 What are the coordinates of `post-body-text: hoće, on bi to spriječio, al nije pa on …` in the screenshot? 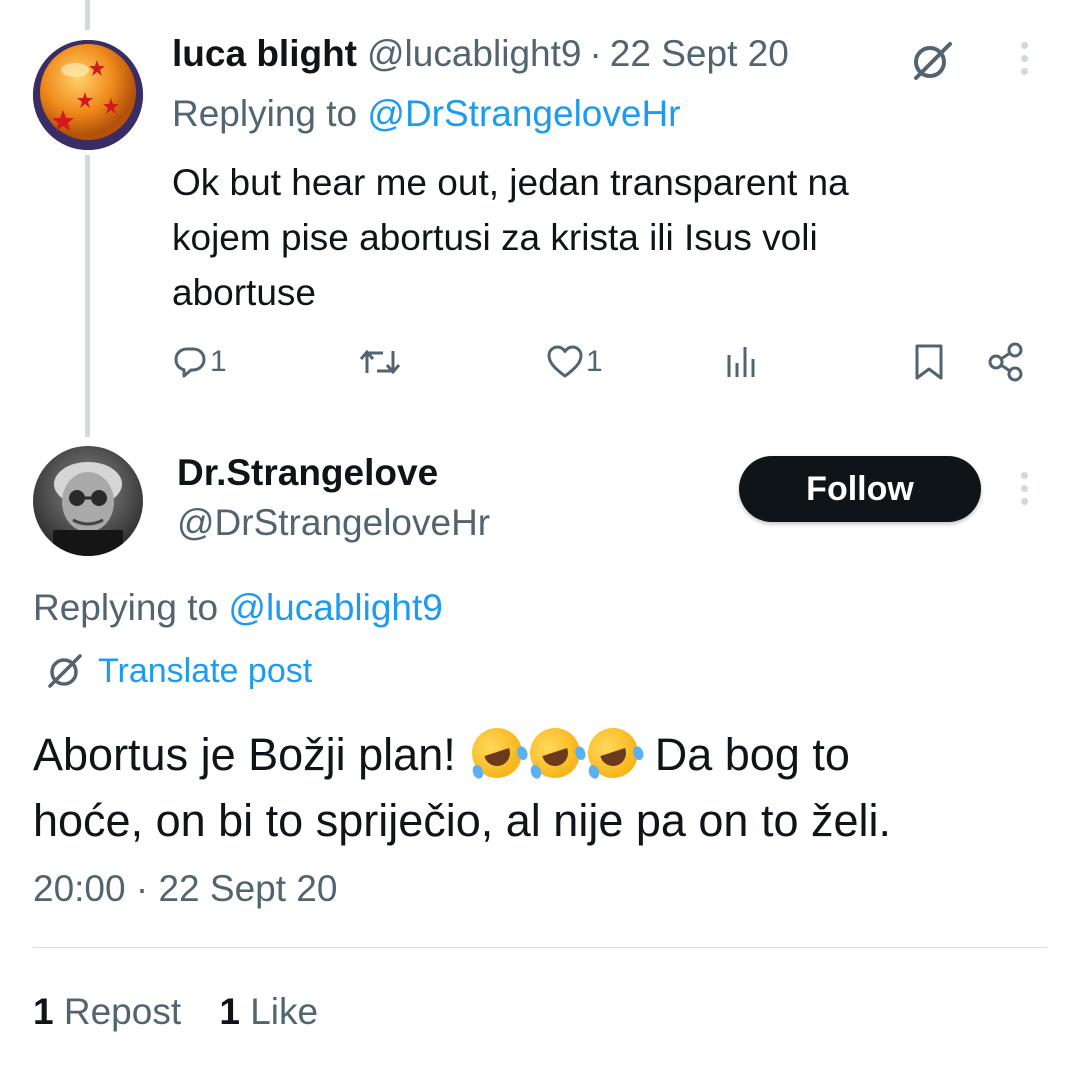 It's located at (462, 820).